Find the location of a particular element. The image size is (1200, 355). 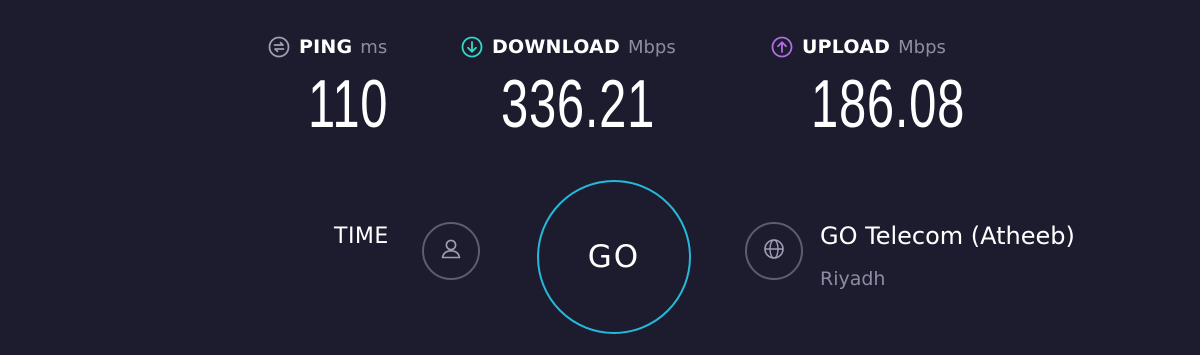

change-server-button is located at coordinates (774, 251).